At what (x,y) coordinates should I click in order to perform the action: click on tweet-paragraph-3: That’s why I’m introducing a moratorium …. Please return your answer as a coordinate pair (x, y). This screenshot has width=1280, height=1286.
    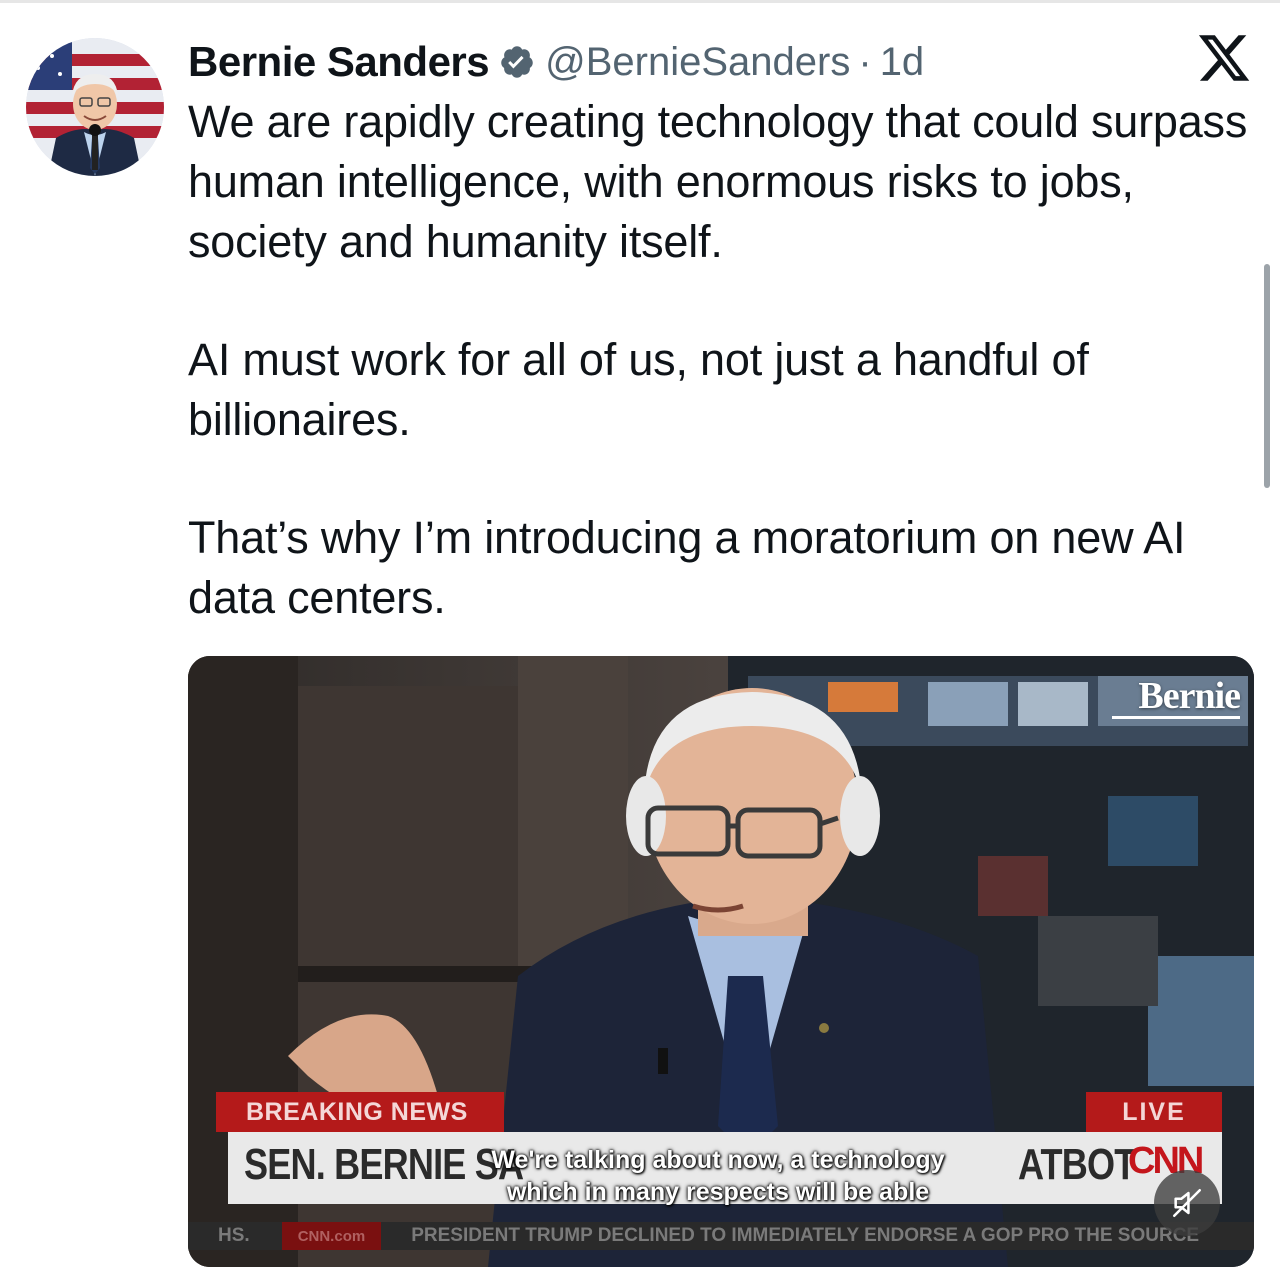
    Looking at the image, I should click on (687, 567).